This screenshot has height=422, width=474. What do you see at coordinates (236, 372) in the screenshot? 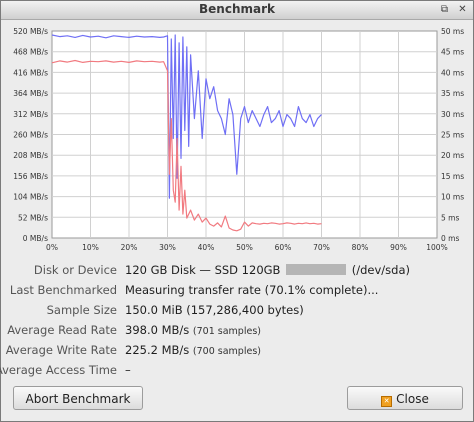
I see `access-time-row: Average Access Time –` at bounding box center [236, 372].